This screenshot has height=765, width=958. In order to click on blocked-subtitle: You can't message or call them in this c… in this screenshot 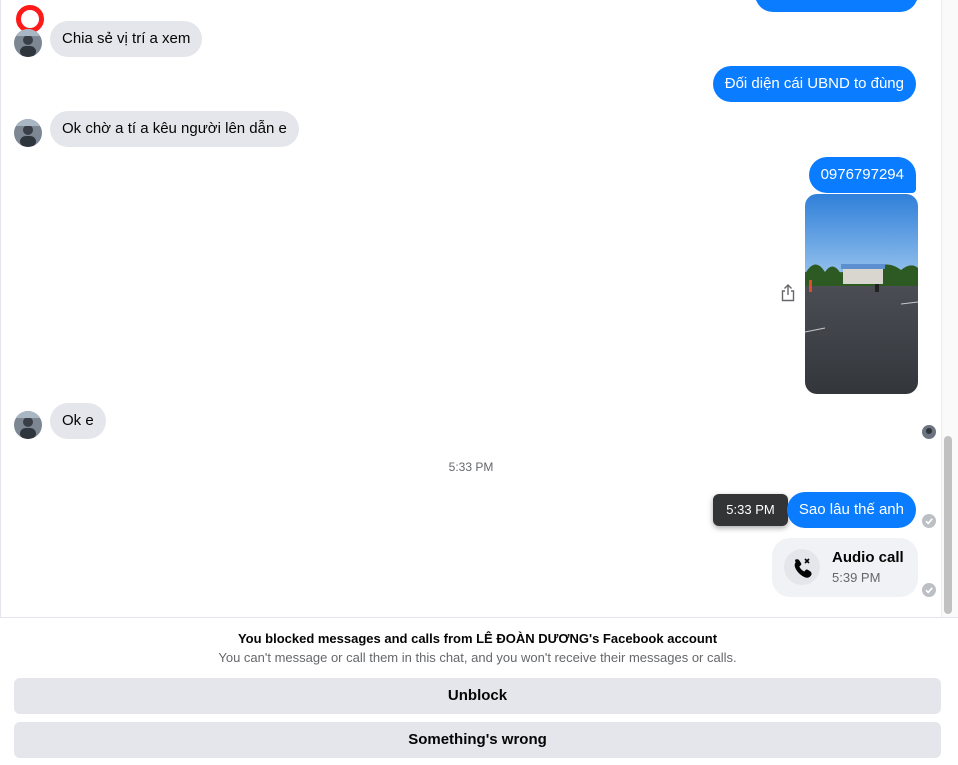, I will do `click(477, 657)`.